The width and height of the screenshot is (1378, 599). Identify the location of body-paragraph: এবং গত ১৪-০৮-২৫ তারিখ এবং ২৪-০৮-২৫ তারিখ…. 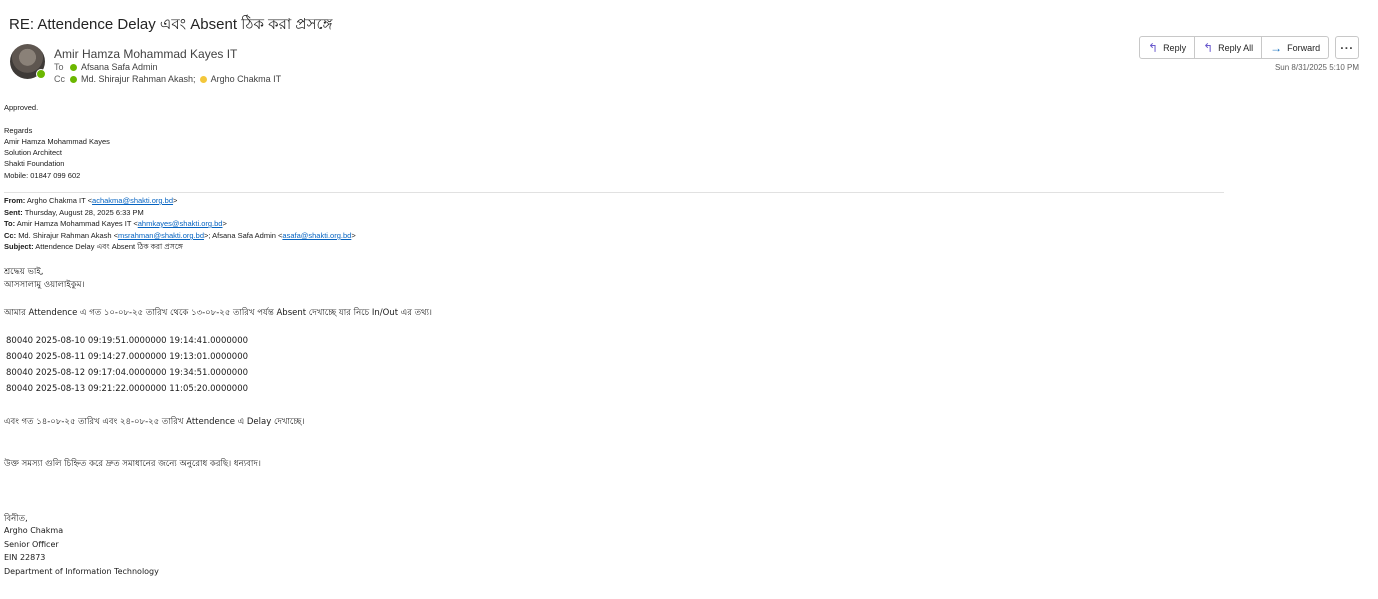
(154, 422).